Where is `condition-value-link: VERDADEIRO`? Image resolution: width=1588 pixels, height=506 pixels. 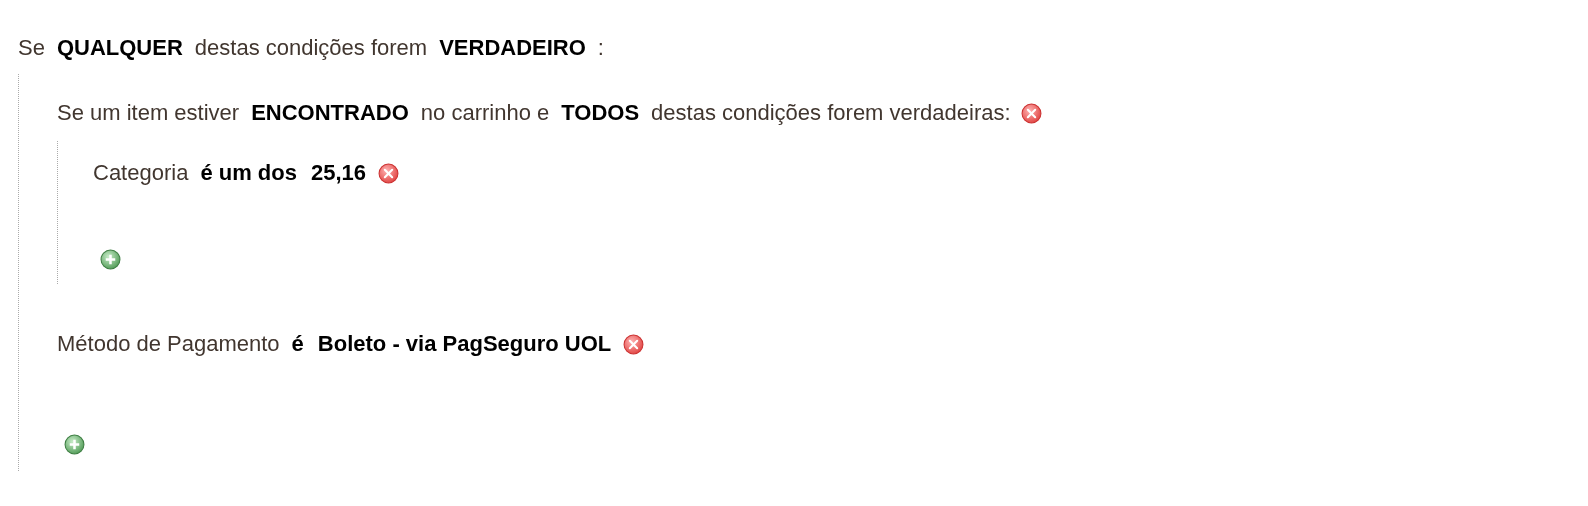 condition-value-link: VERDADEIRO is located at coordinates (512, 48).